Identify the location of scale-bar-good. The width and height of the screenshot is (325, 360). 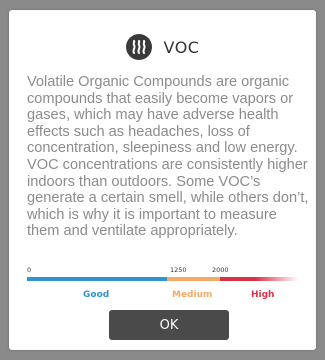
(97, 279).